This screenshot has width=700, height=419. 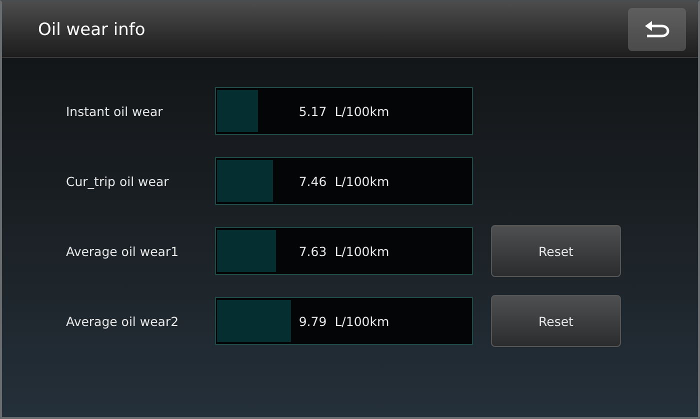 I want to click on meter-reading: 5.17, so click(x=312, y=111).